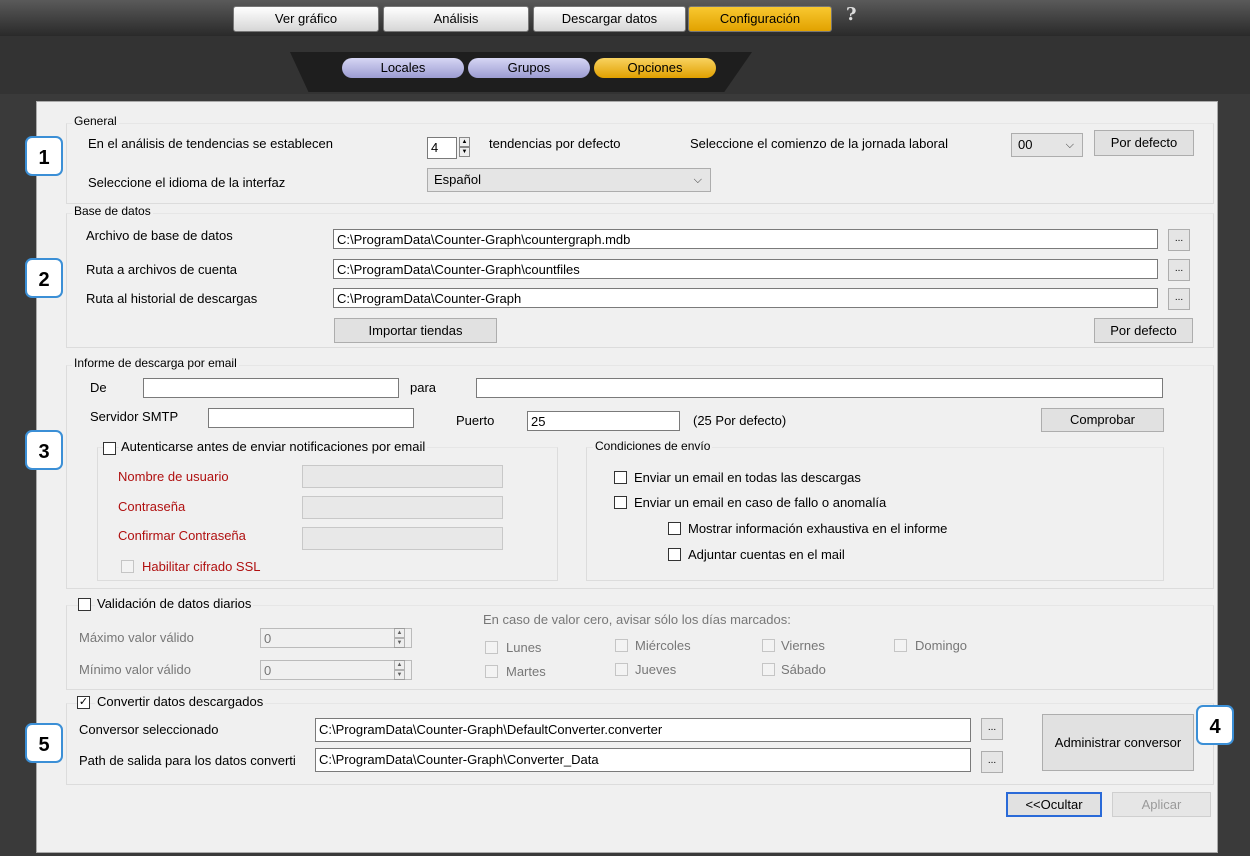  I want to click on selected-converter-label: Conversor seleccionado, so click(149, 729).